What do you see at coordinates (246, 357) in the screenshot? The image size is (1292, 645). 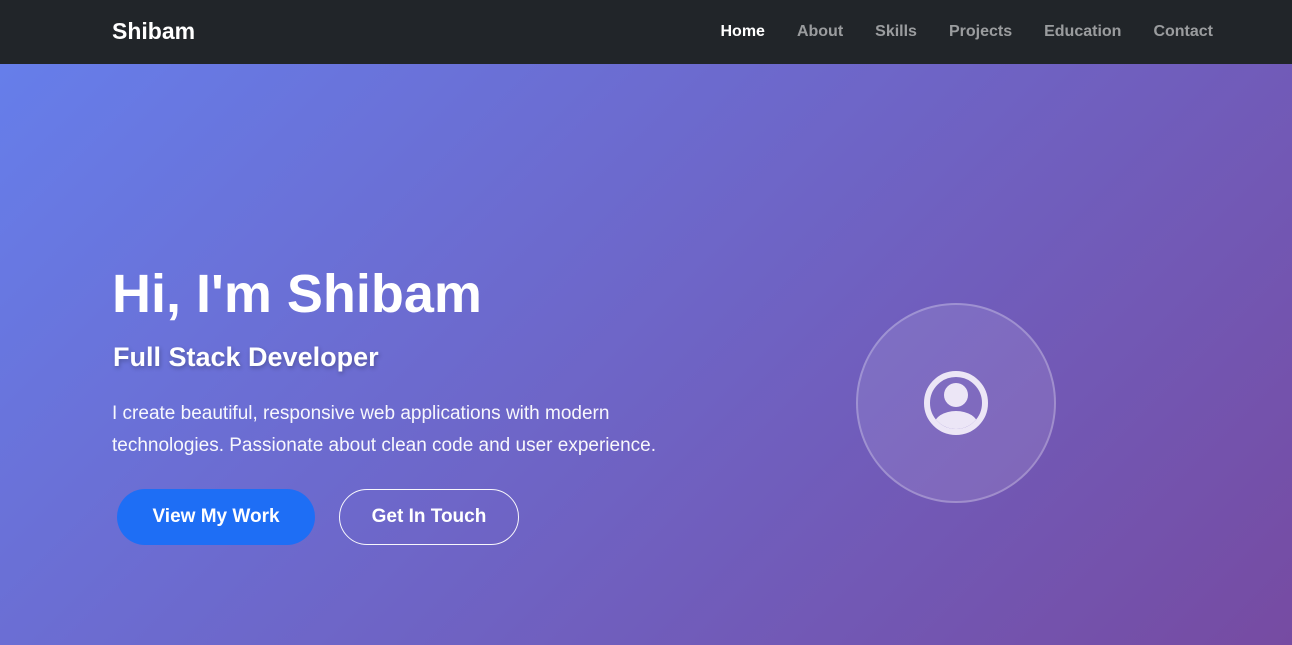 I see `hero-subtitle: Full Stack Developer` at bounding box center [246, 357].